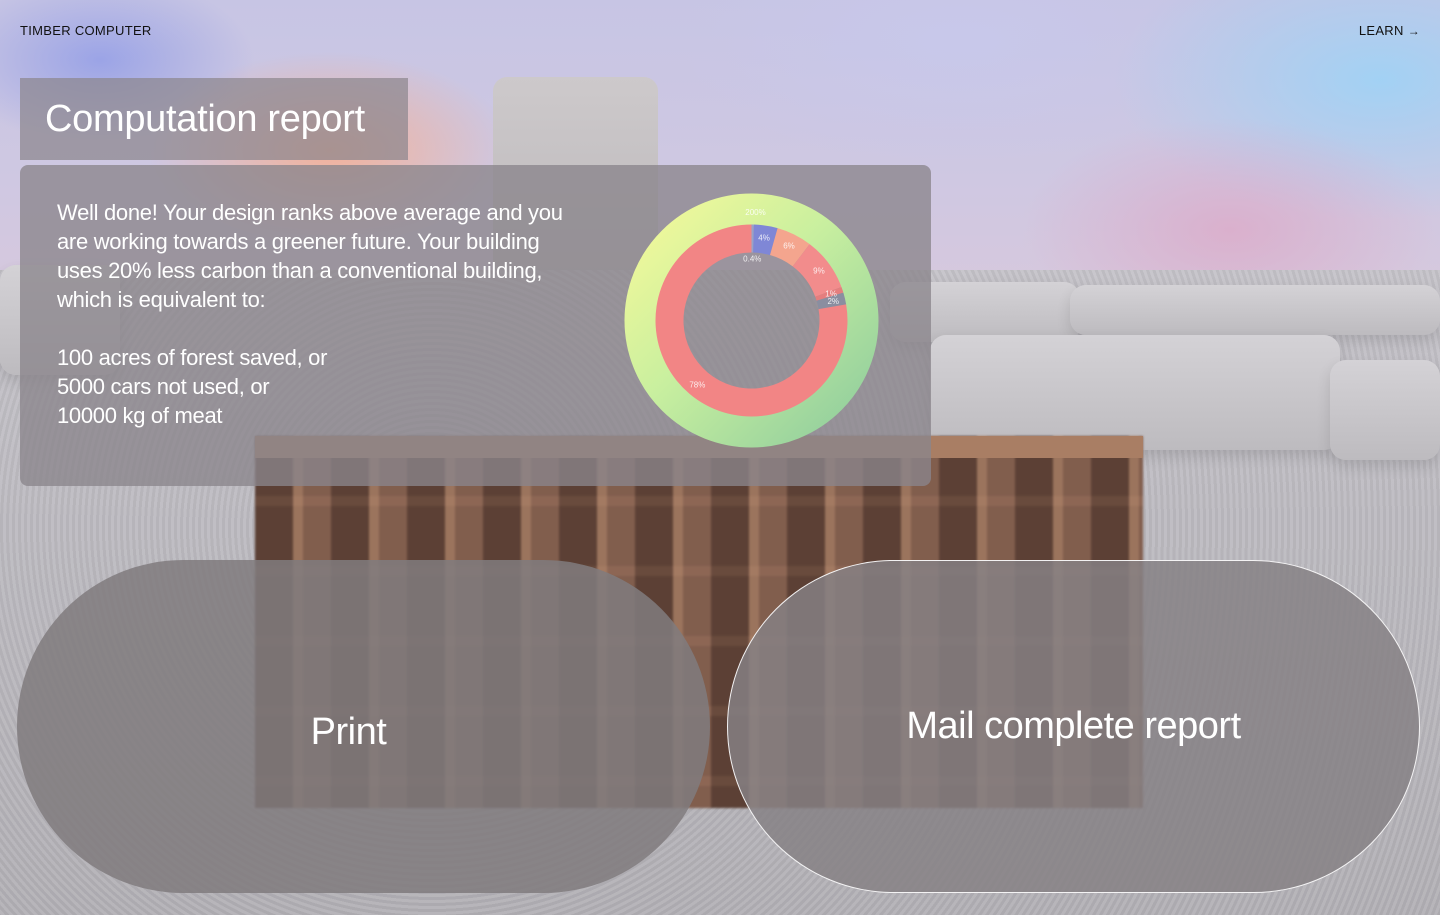  I want to click on learn-link: LEARN →, so click(1389, 30).